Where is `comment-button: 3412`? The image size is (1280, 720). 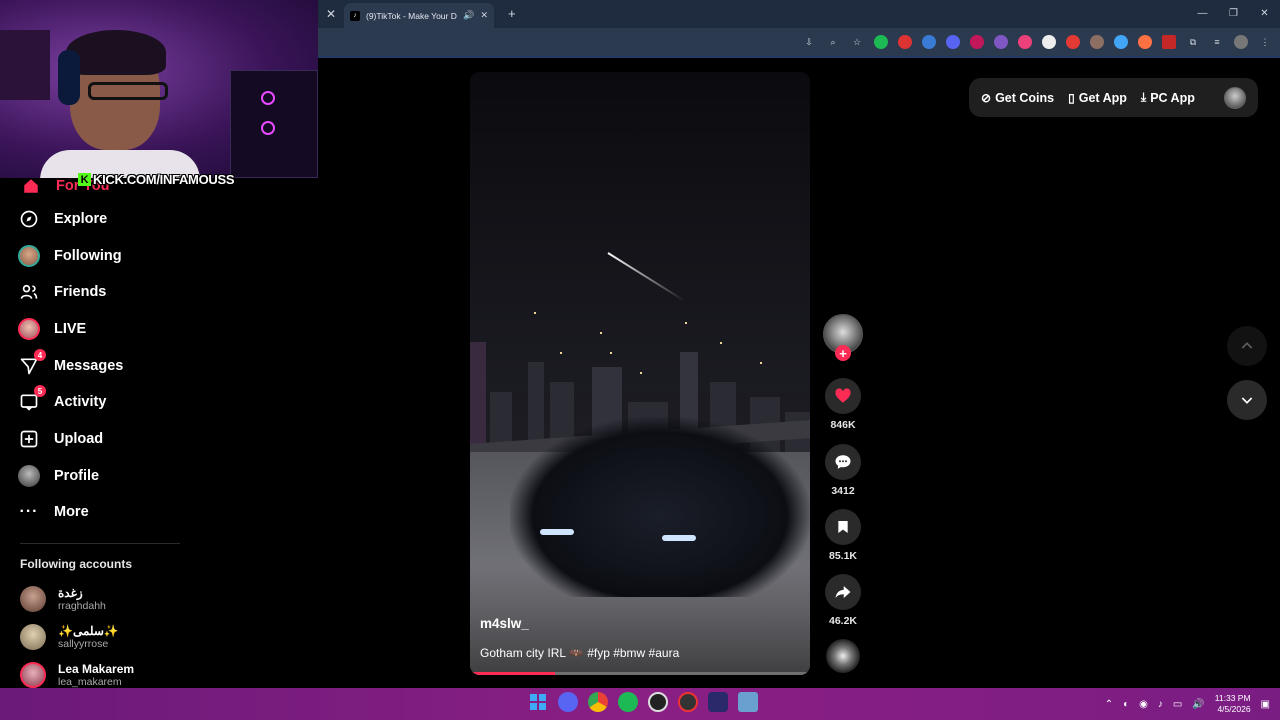
comment-button: 3412 is located at coordinates (843, 470).